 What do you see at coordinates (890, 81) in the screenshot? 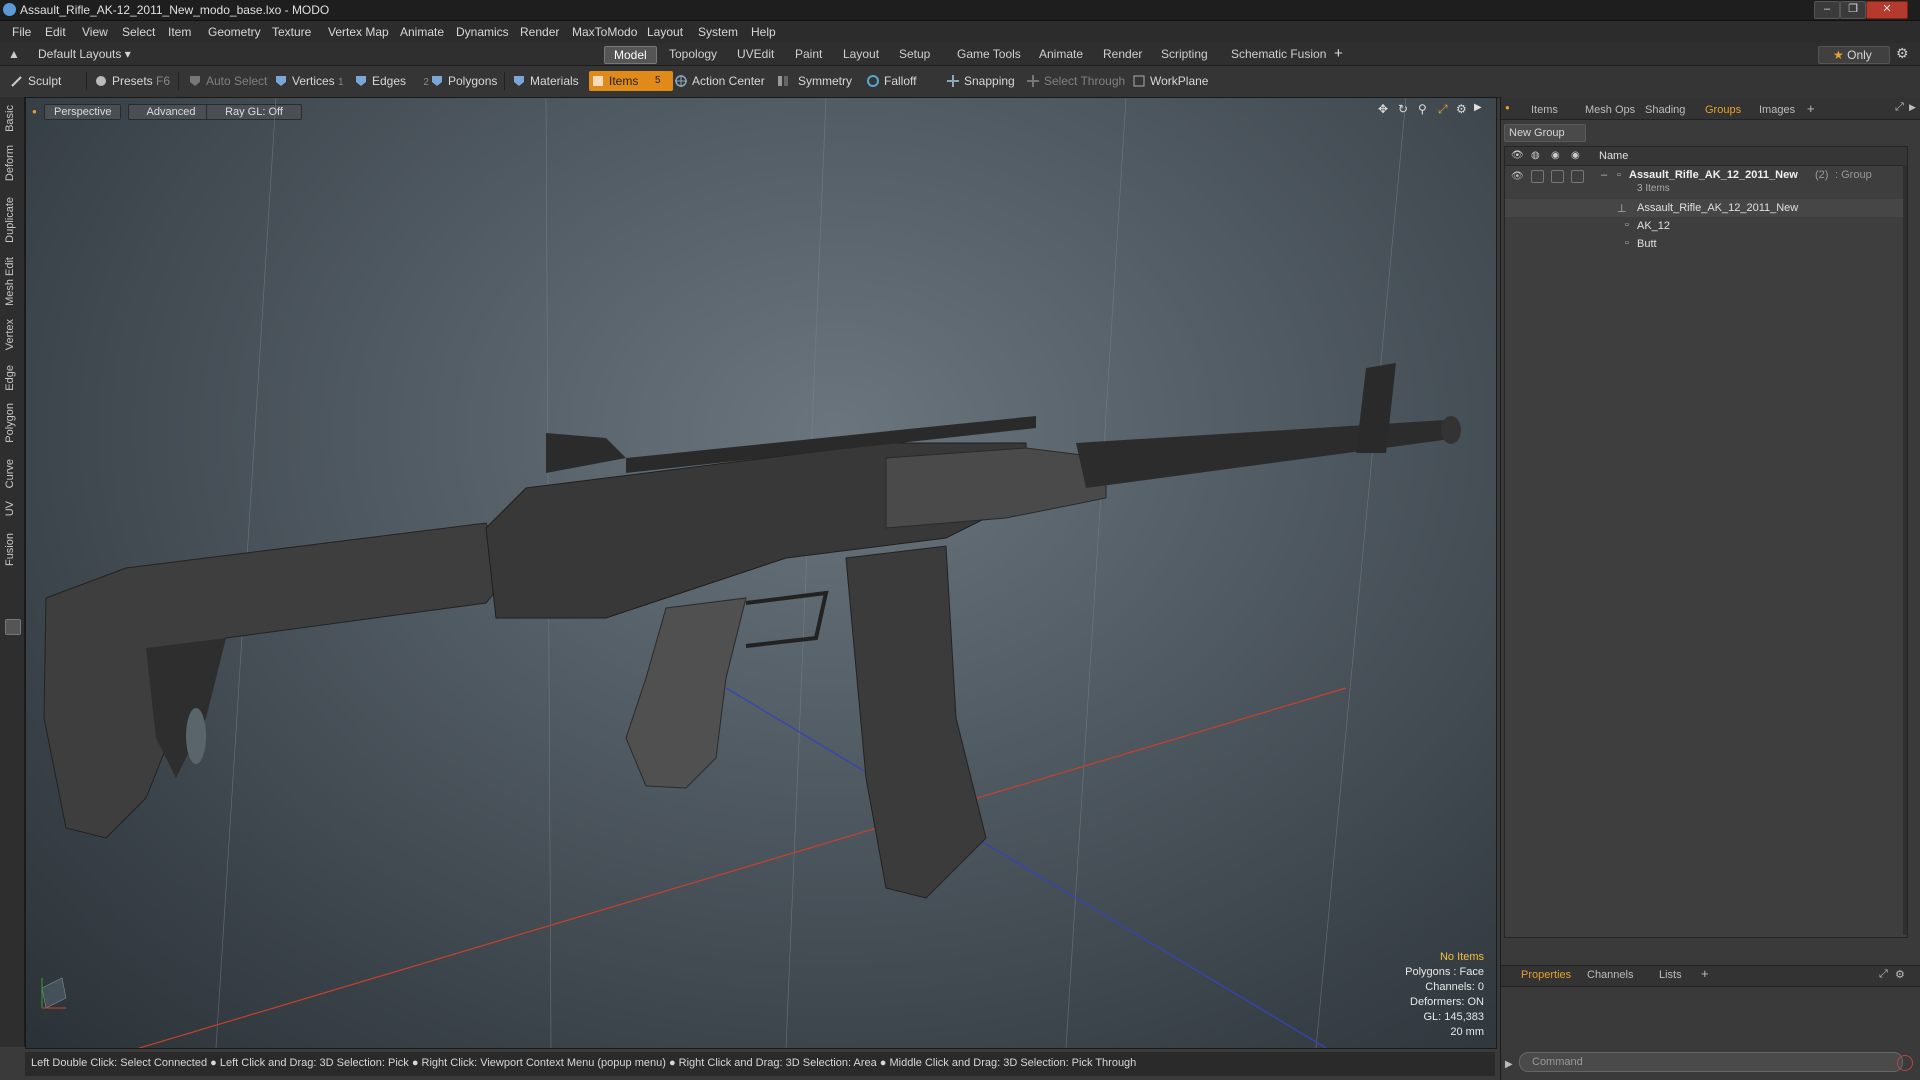
I see `falloff-button: Falloff` at bounding box center [890, 81].